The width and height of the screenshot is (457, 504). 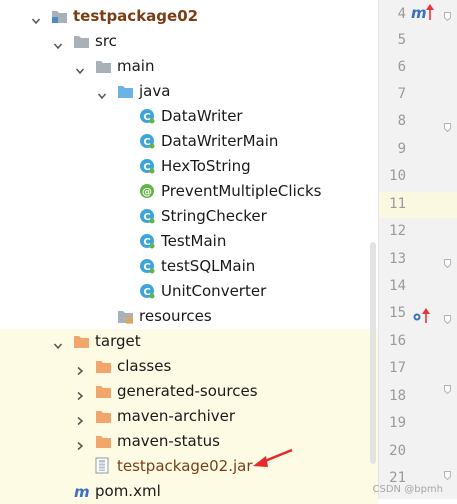 I want to click on tree-item-label: testSQLMain, so click(x=208, y=266).